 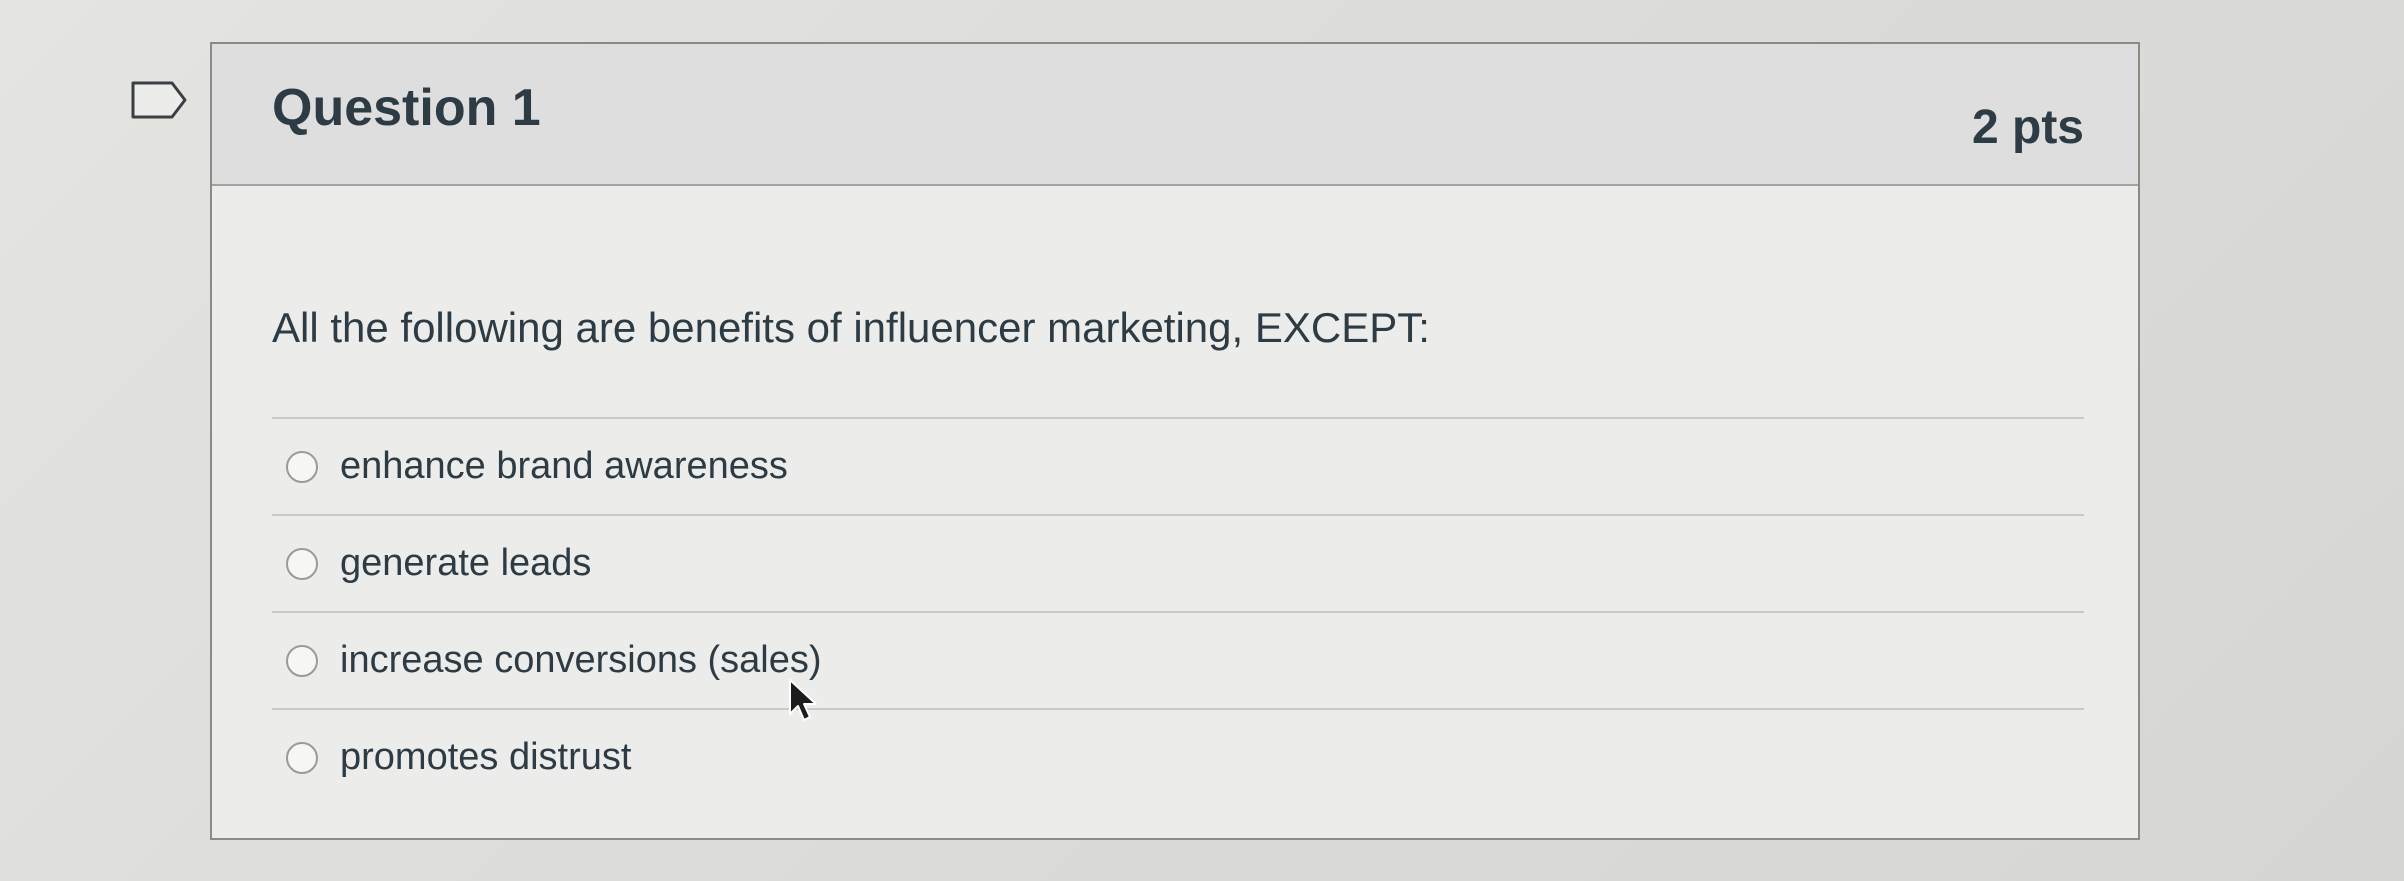 What do you see at coordinates (465, 563) in the screenshot?
I see `answer-label: generate leads` at bounding box center [465, 563].